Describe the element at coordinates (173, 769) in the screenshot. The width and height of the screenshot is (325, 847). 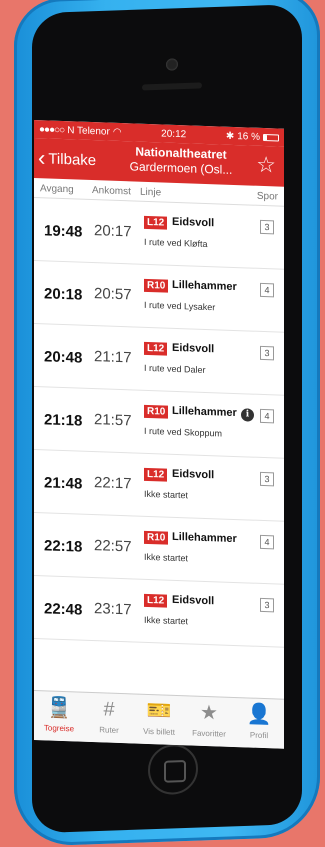
I see `home-button` at that location.